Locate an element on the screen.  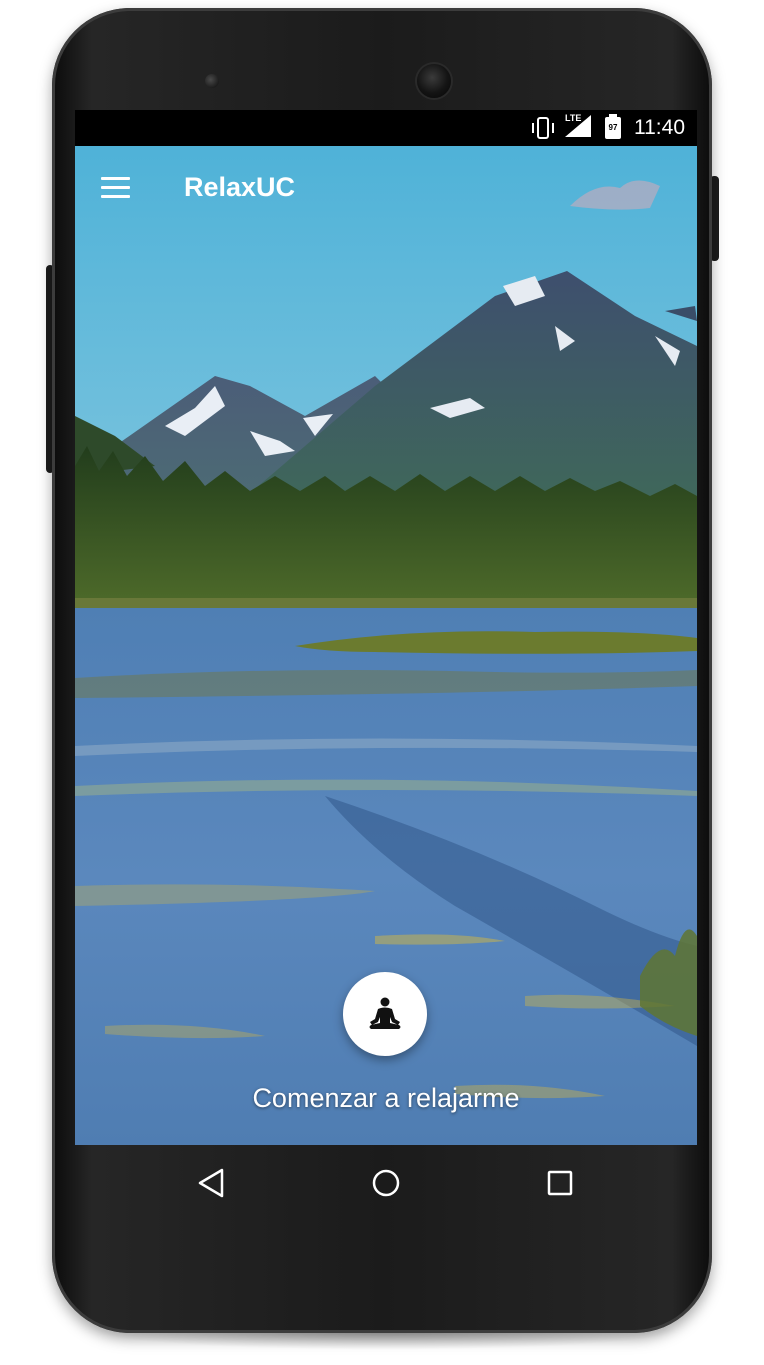
front-sensor is located at coordinates (212, 81).